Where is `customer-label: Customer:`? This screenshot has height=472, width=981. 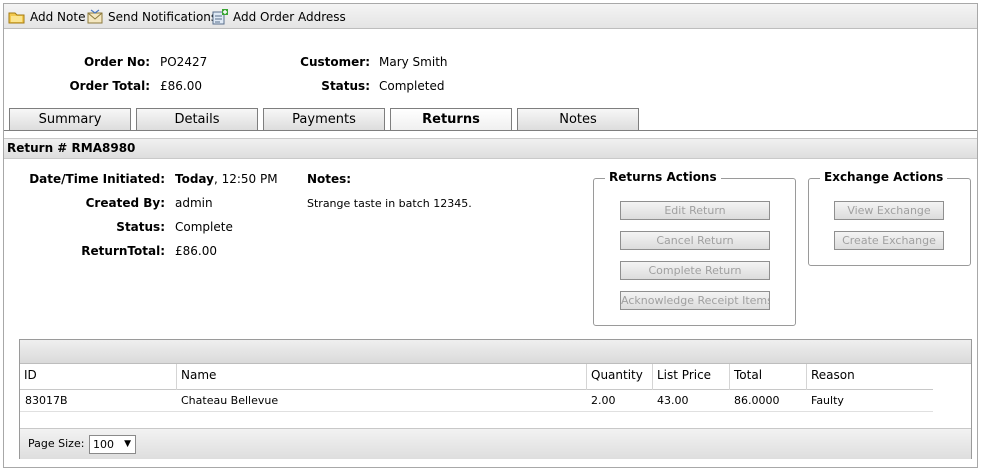 customer-label: Customer: is located at coordinates (335, 62).